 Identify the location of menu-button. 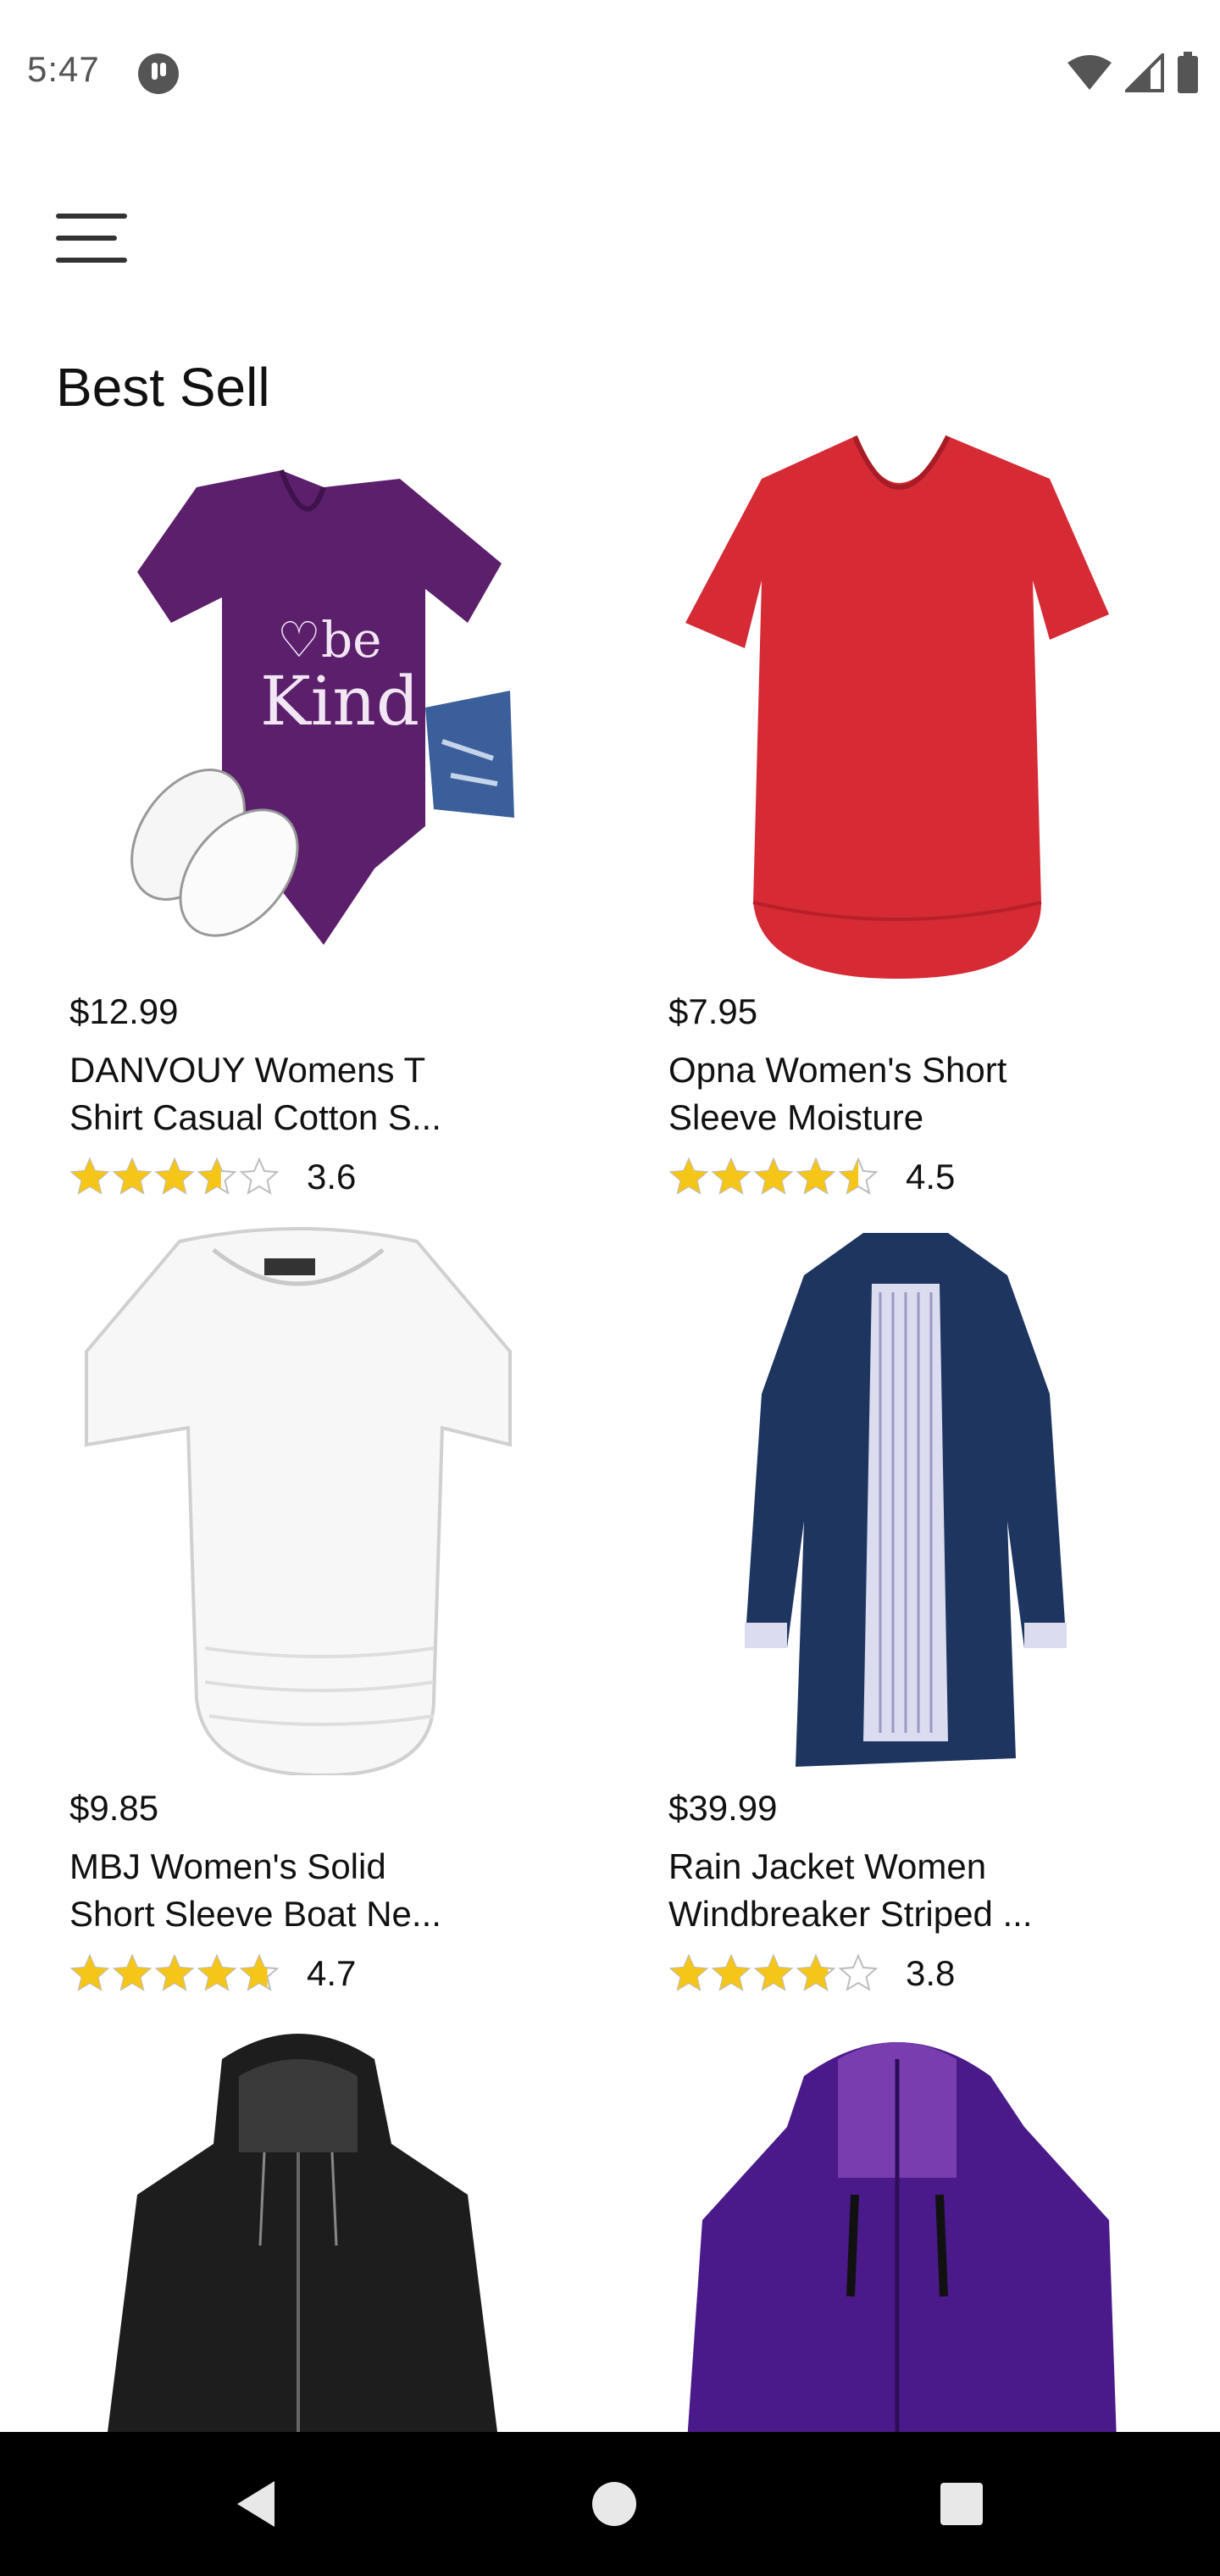
(91, 239).